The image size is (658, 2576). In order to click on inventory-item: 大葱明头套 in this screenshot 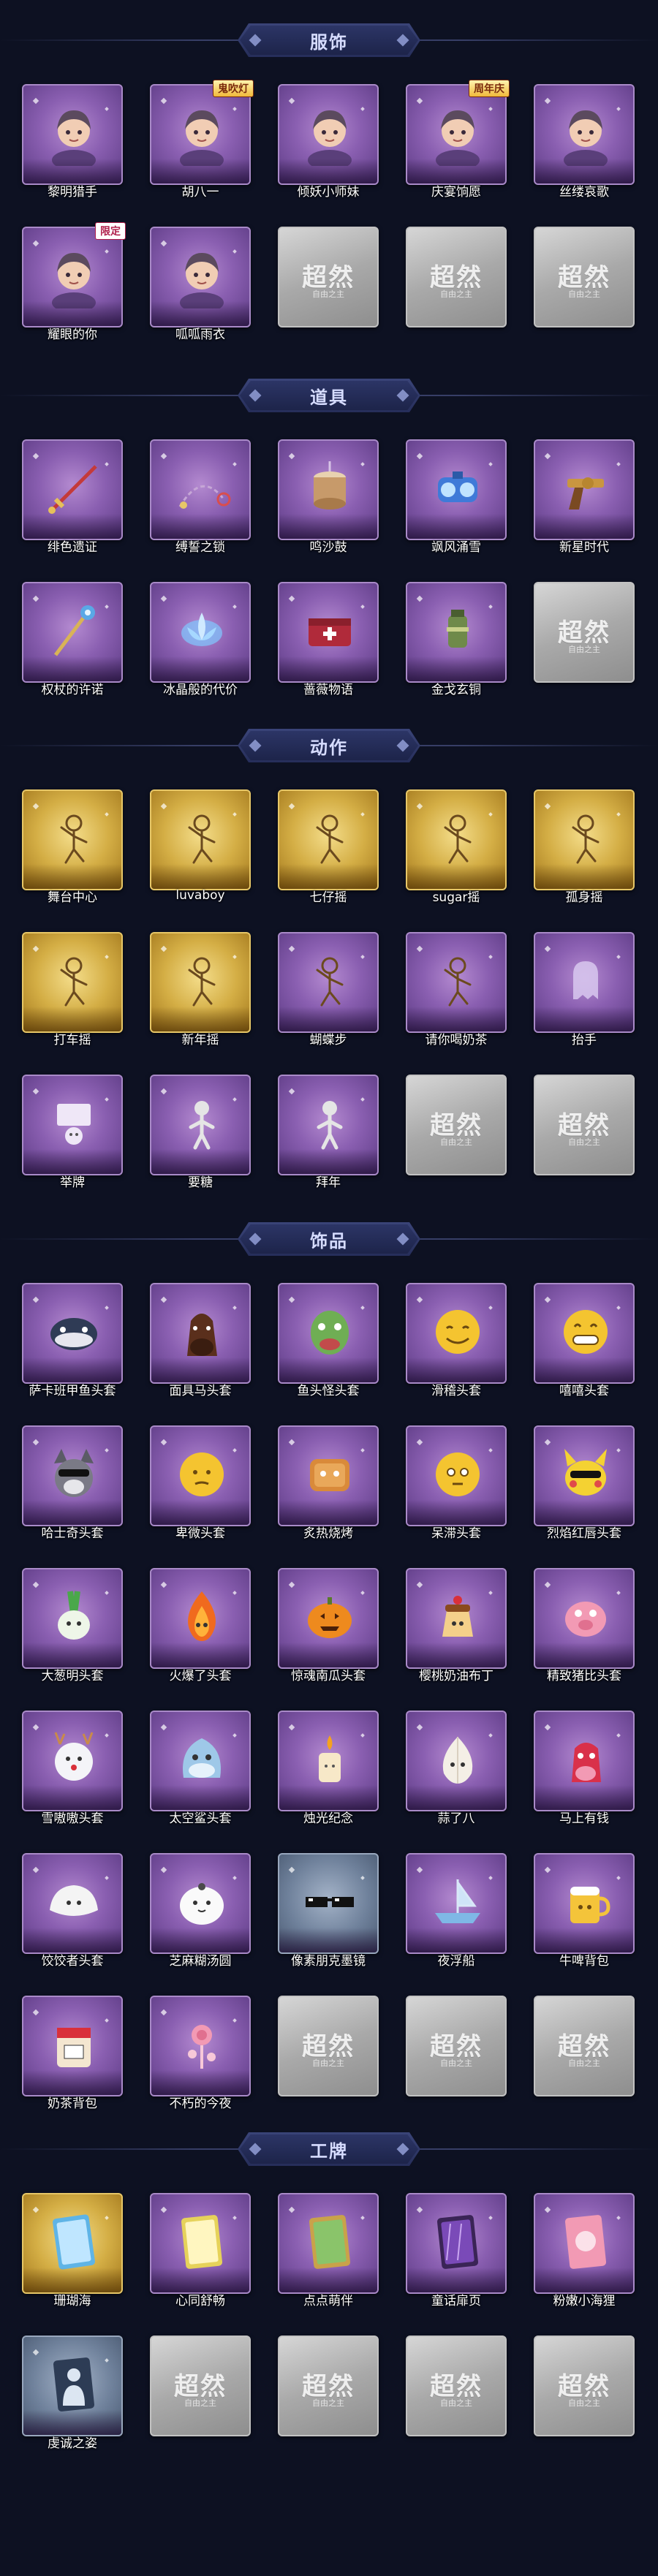, I will do `click(72, 1629)`.